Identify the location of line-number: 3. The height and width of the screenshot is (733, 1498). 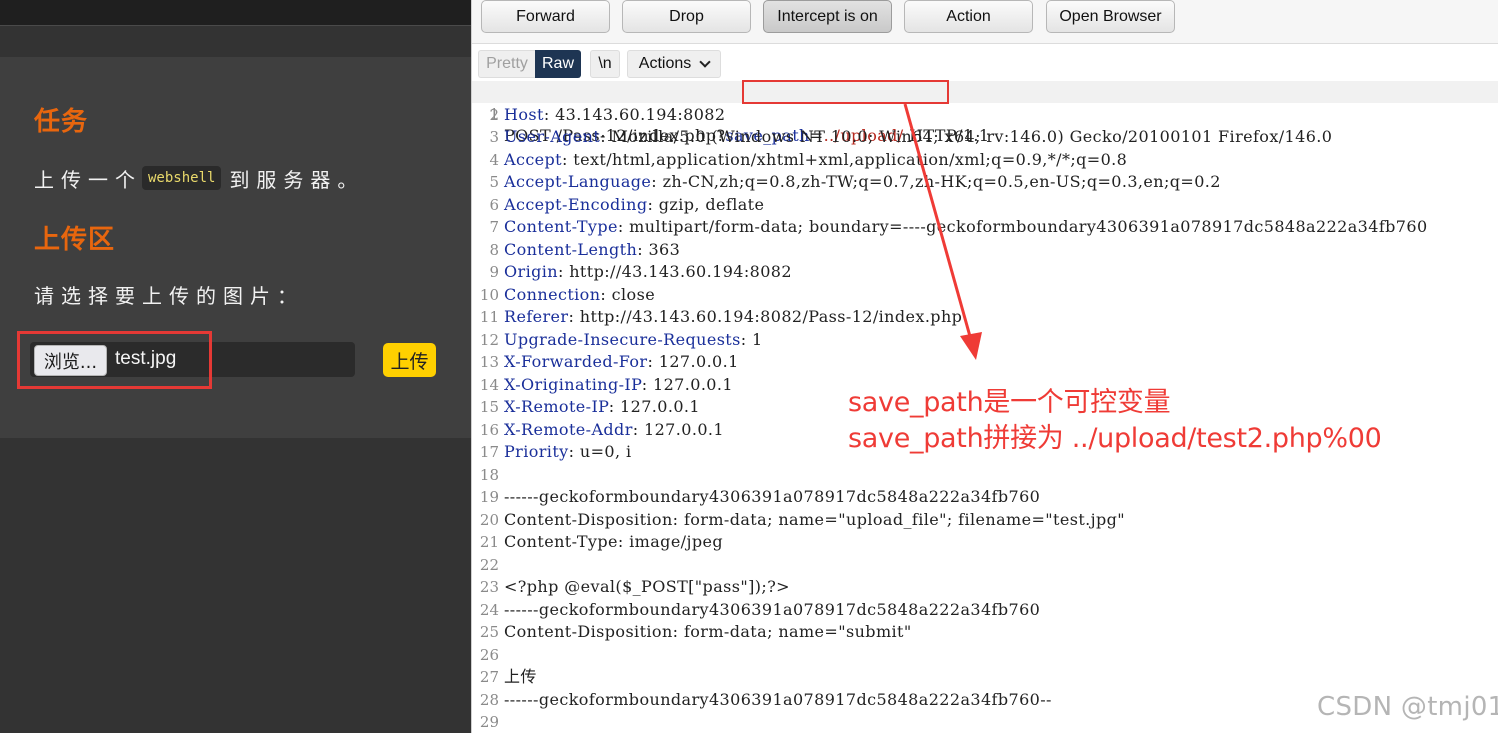
(494, 137).